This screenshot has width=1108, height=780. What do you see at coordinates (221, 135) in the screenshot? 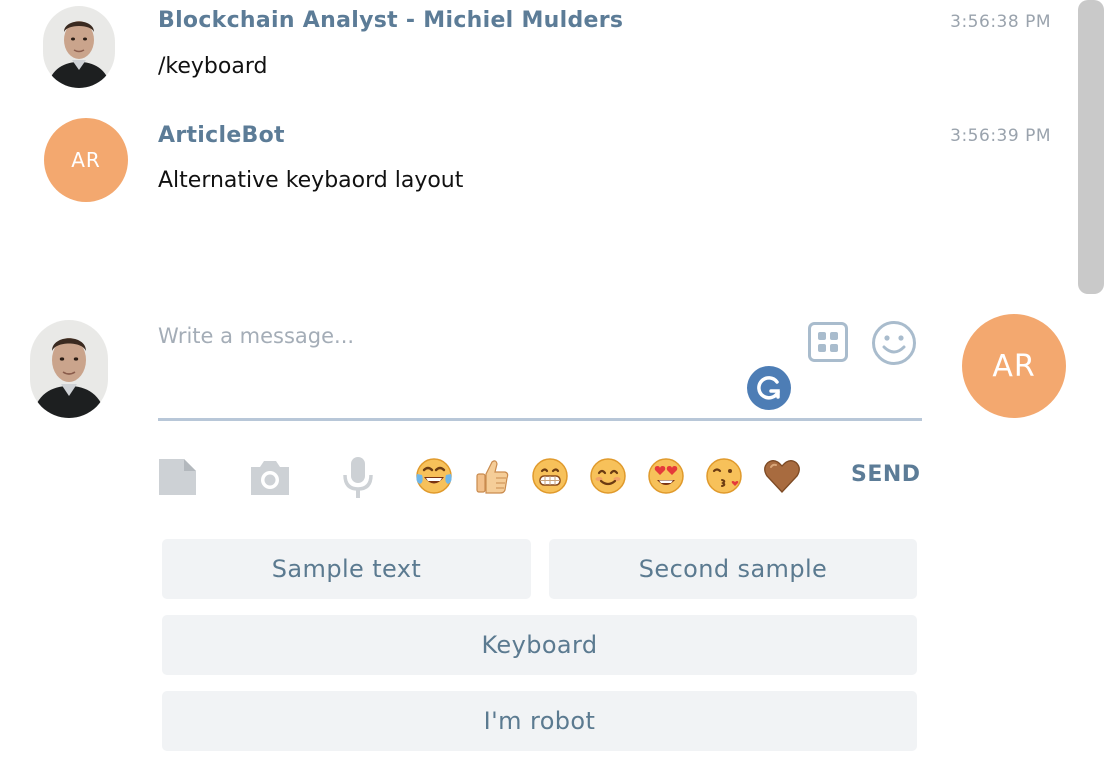
I see `message-author: ArticleBot` at bounding box center [221, 135].